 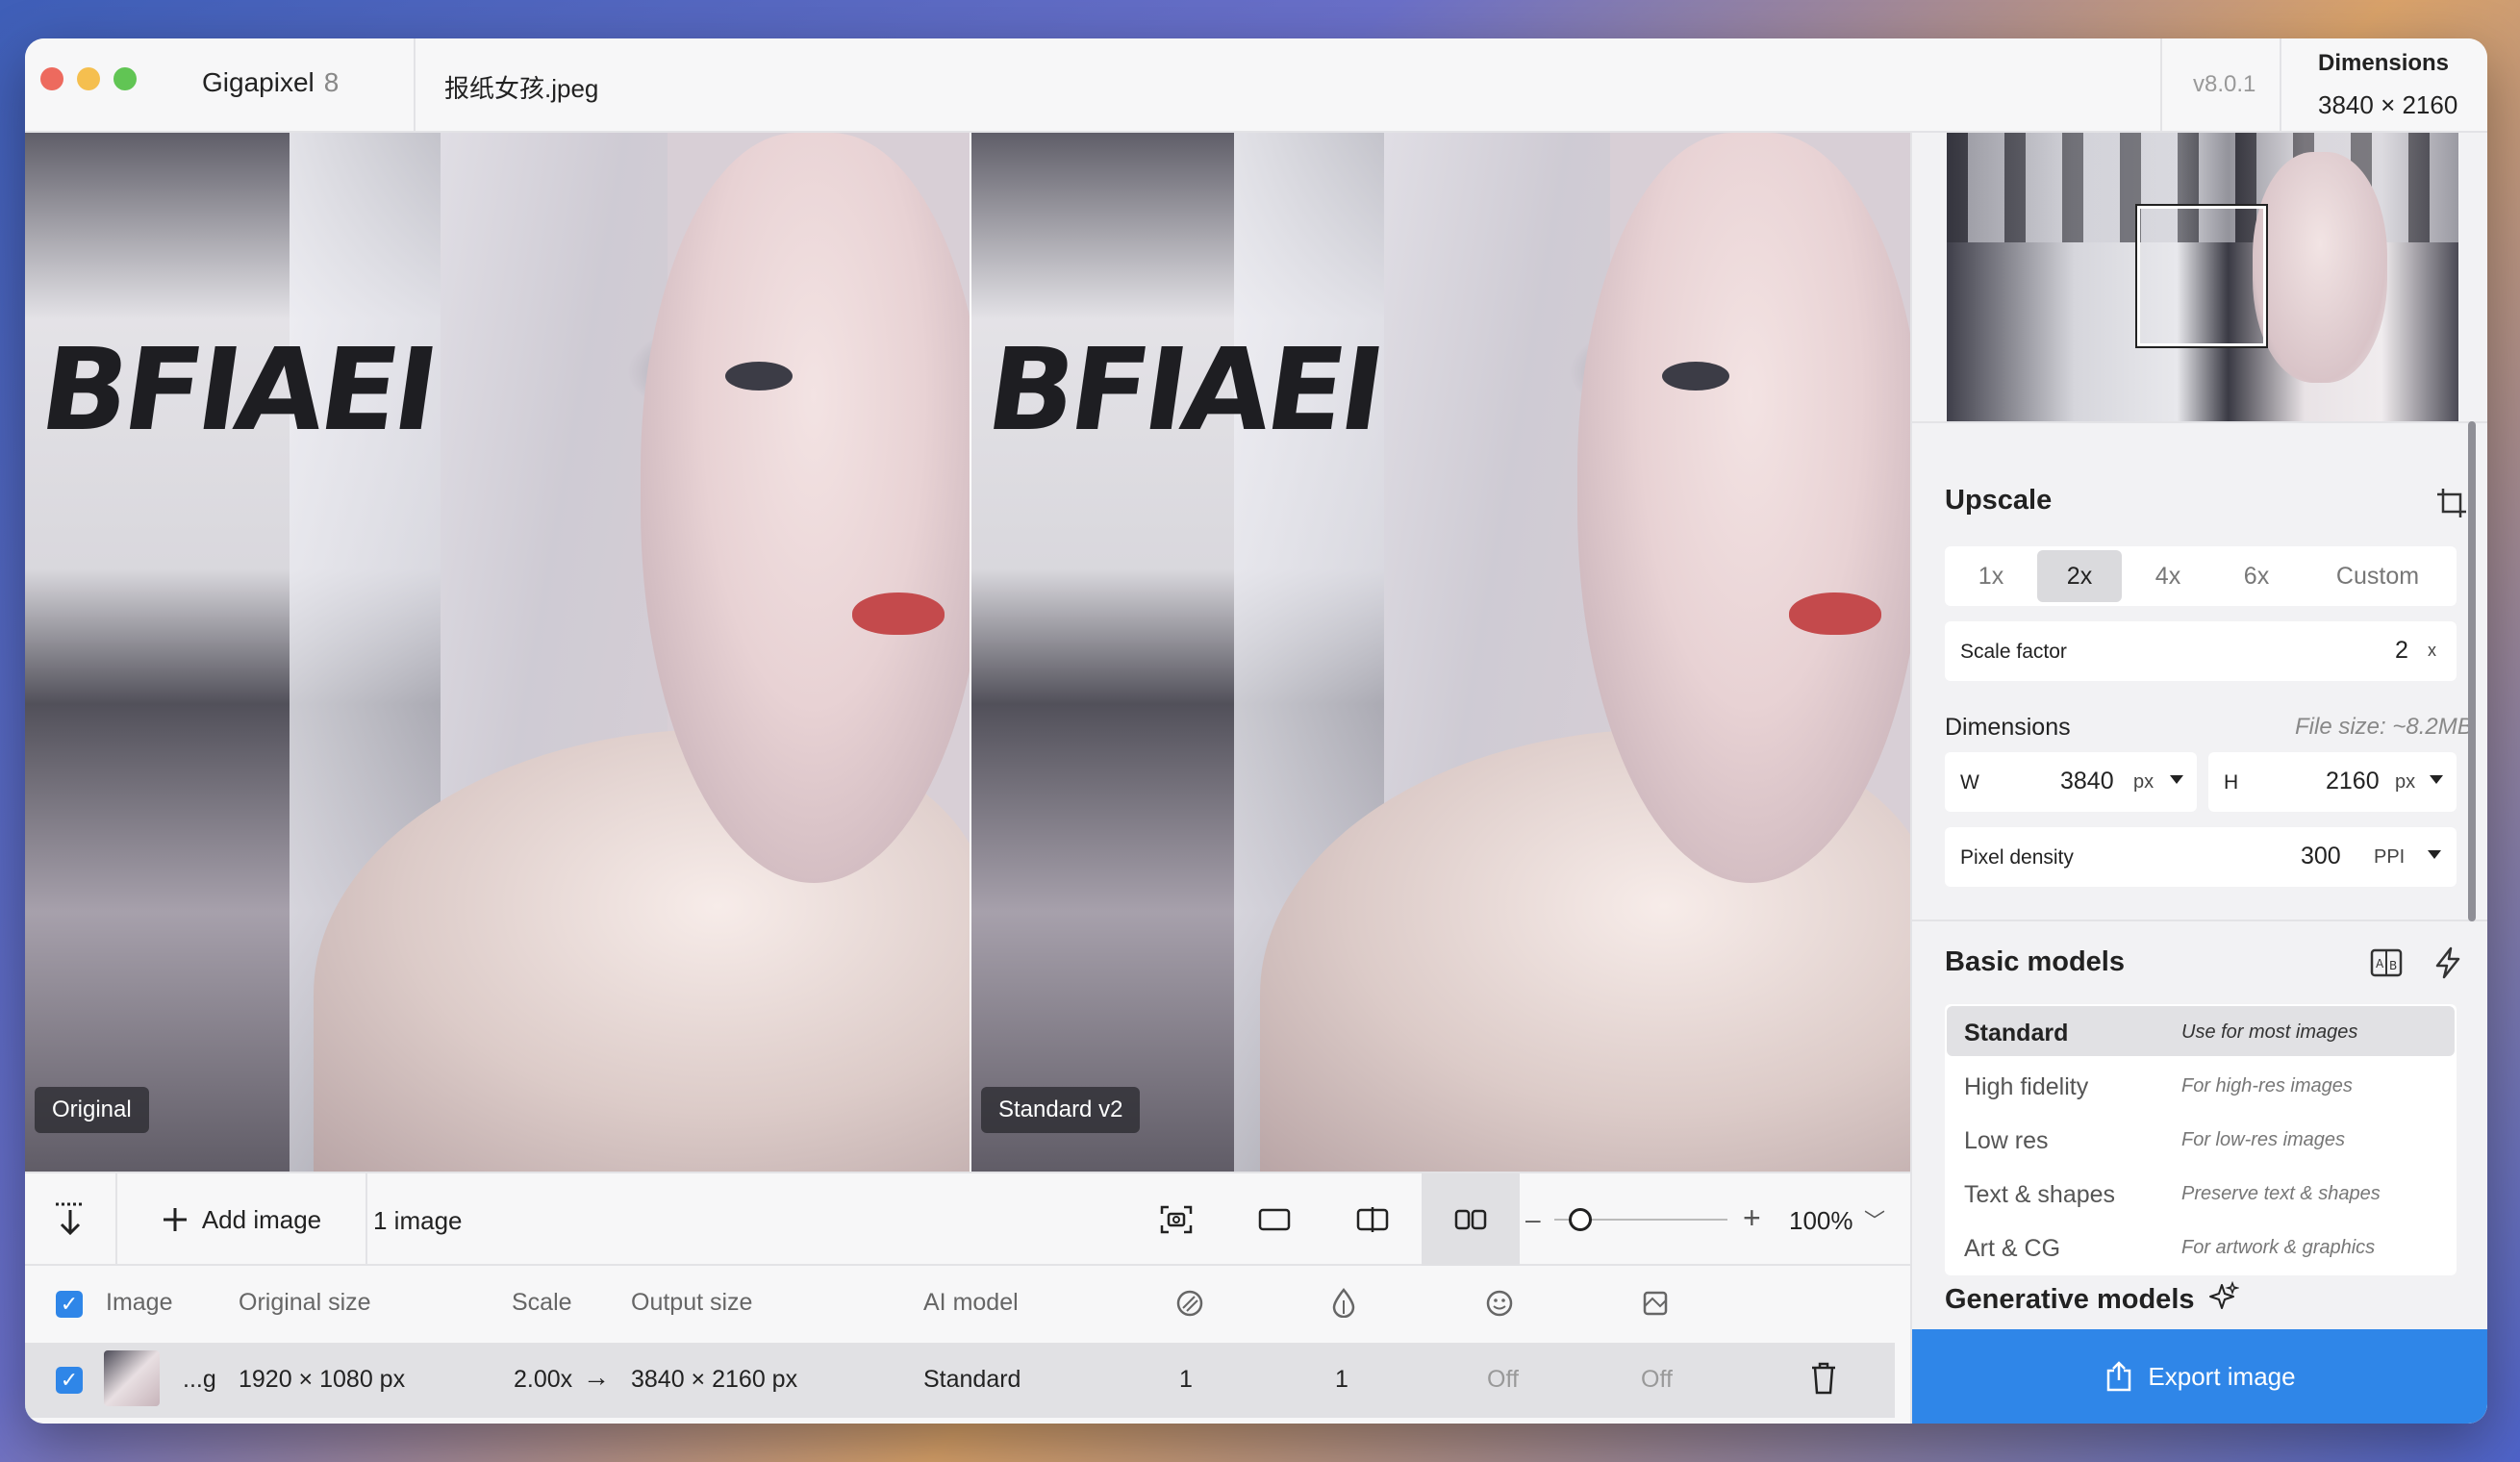 I want to click on model-label: Standard v2, so click(x=1061, y=1110).